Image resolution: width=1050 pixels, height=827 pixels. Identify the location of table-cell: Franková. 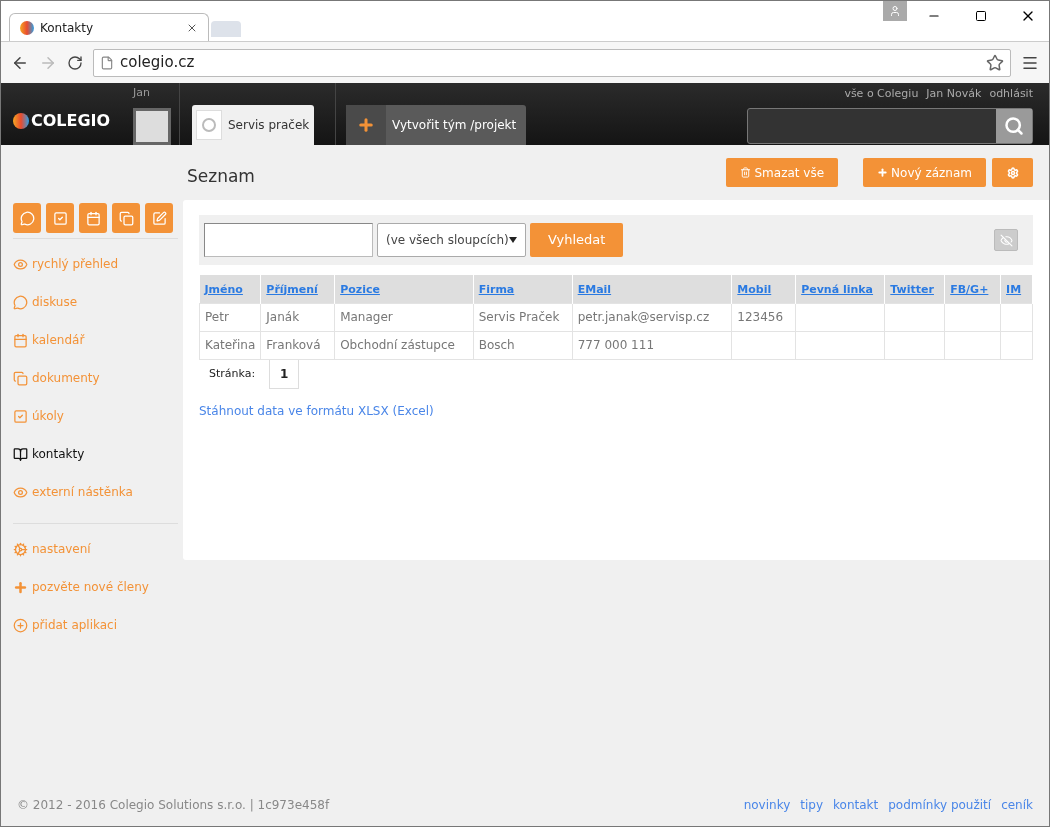
(293, 345).